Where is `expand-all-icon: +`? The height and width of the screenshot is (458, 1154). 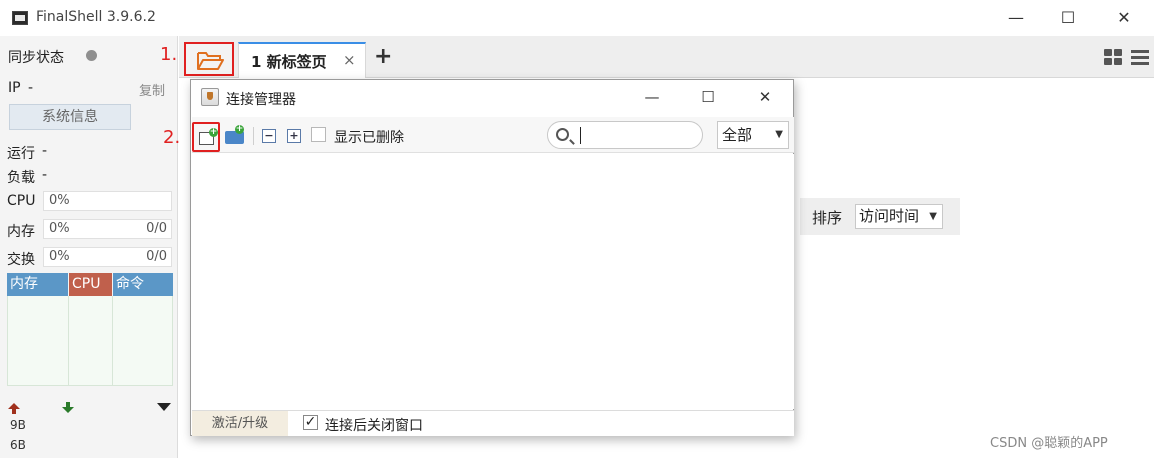 expand-all-icon: + is located at coordinates (294, 136).